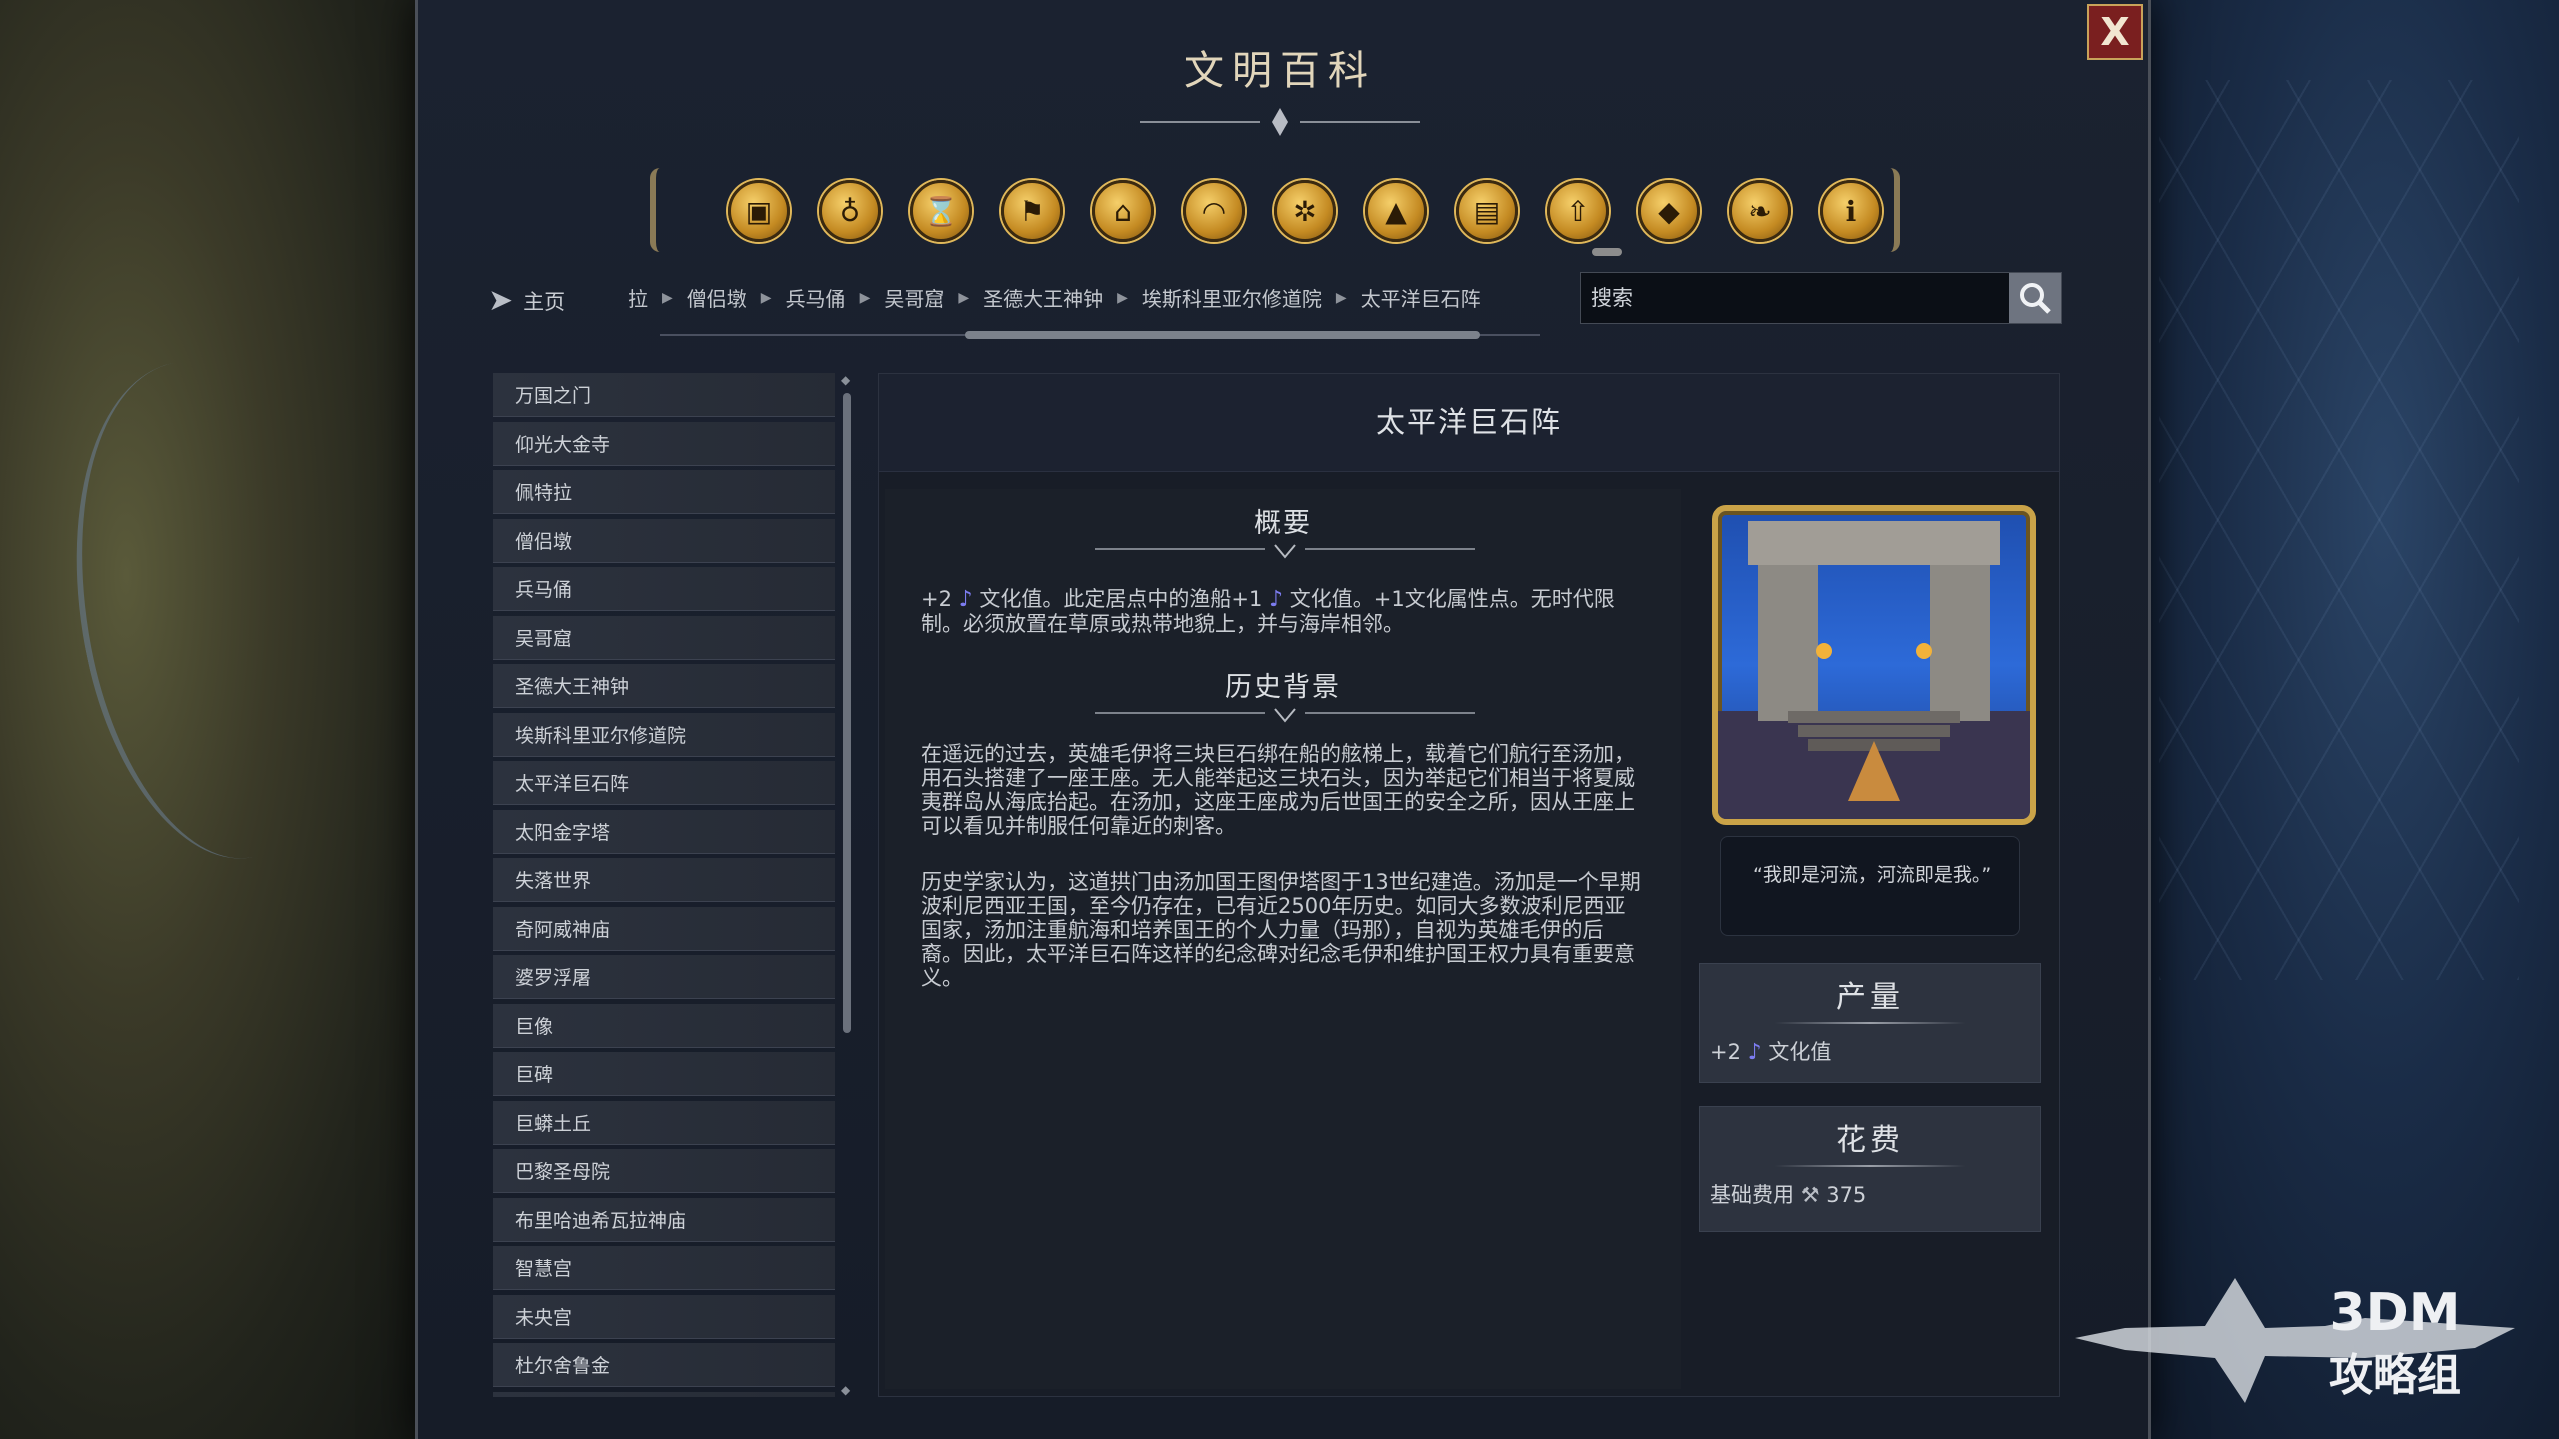  I want to click on goblet-icon: ♁, so click(850, 211).